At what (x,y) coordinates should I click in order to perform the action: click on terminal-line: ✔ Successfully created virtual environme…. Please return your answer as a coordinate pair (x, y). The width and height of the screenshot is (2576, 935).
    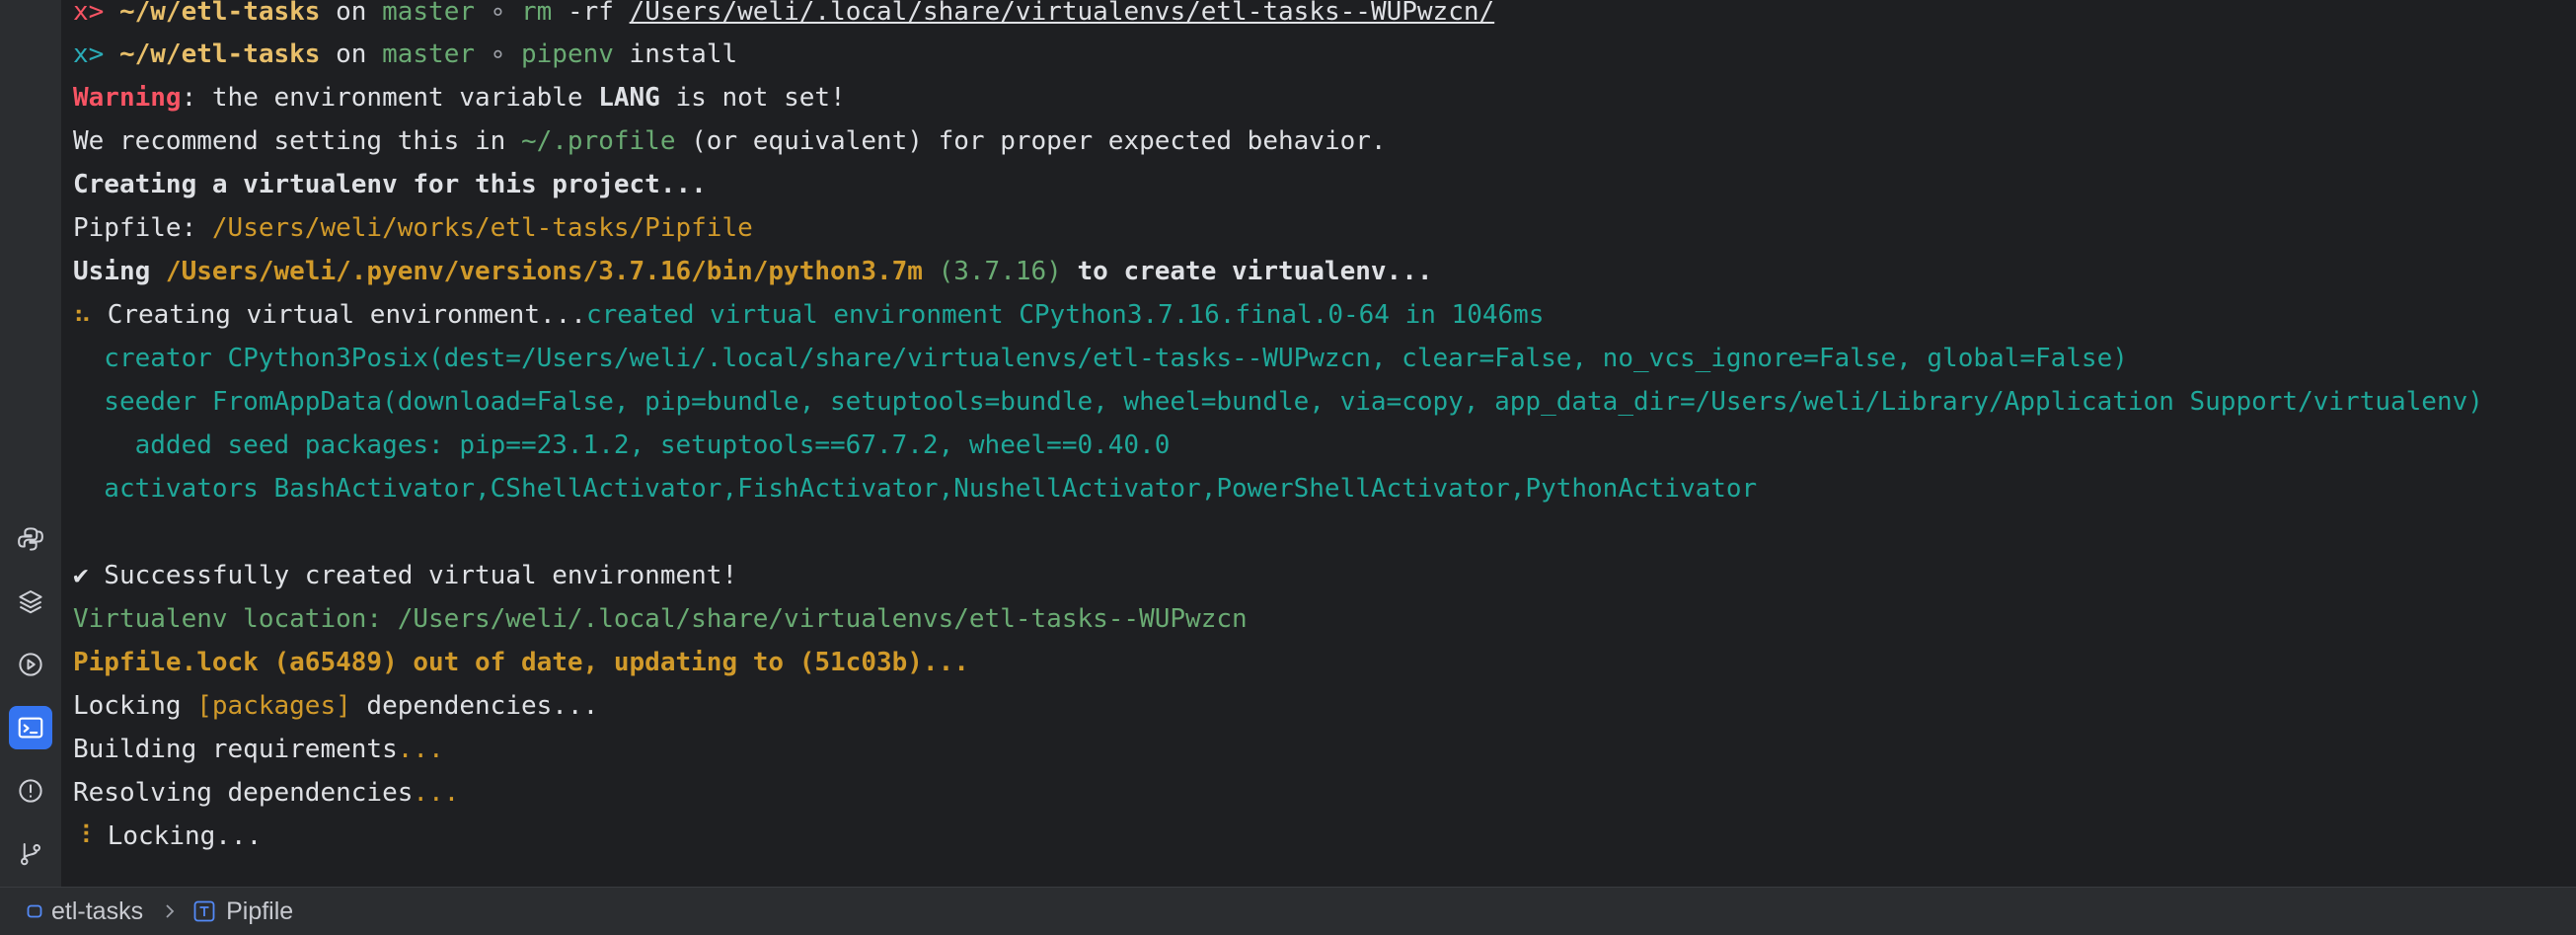
    Looking at the image, I should click on (405, 576).